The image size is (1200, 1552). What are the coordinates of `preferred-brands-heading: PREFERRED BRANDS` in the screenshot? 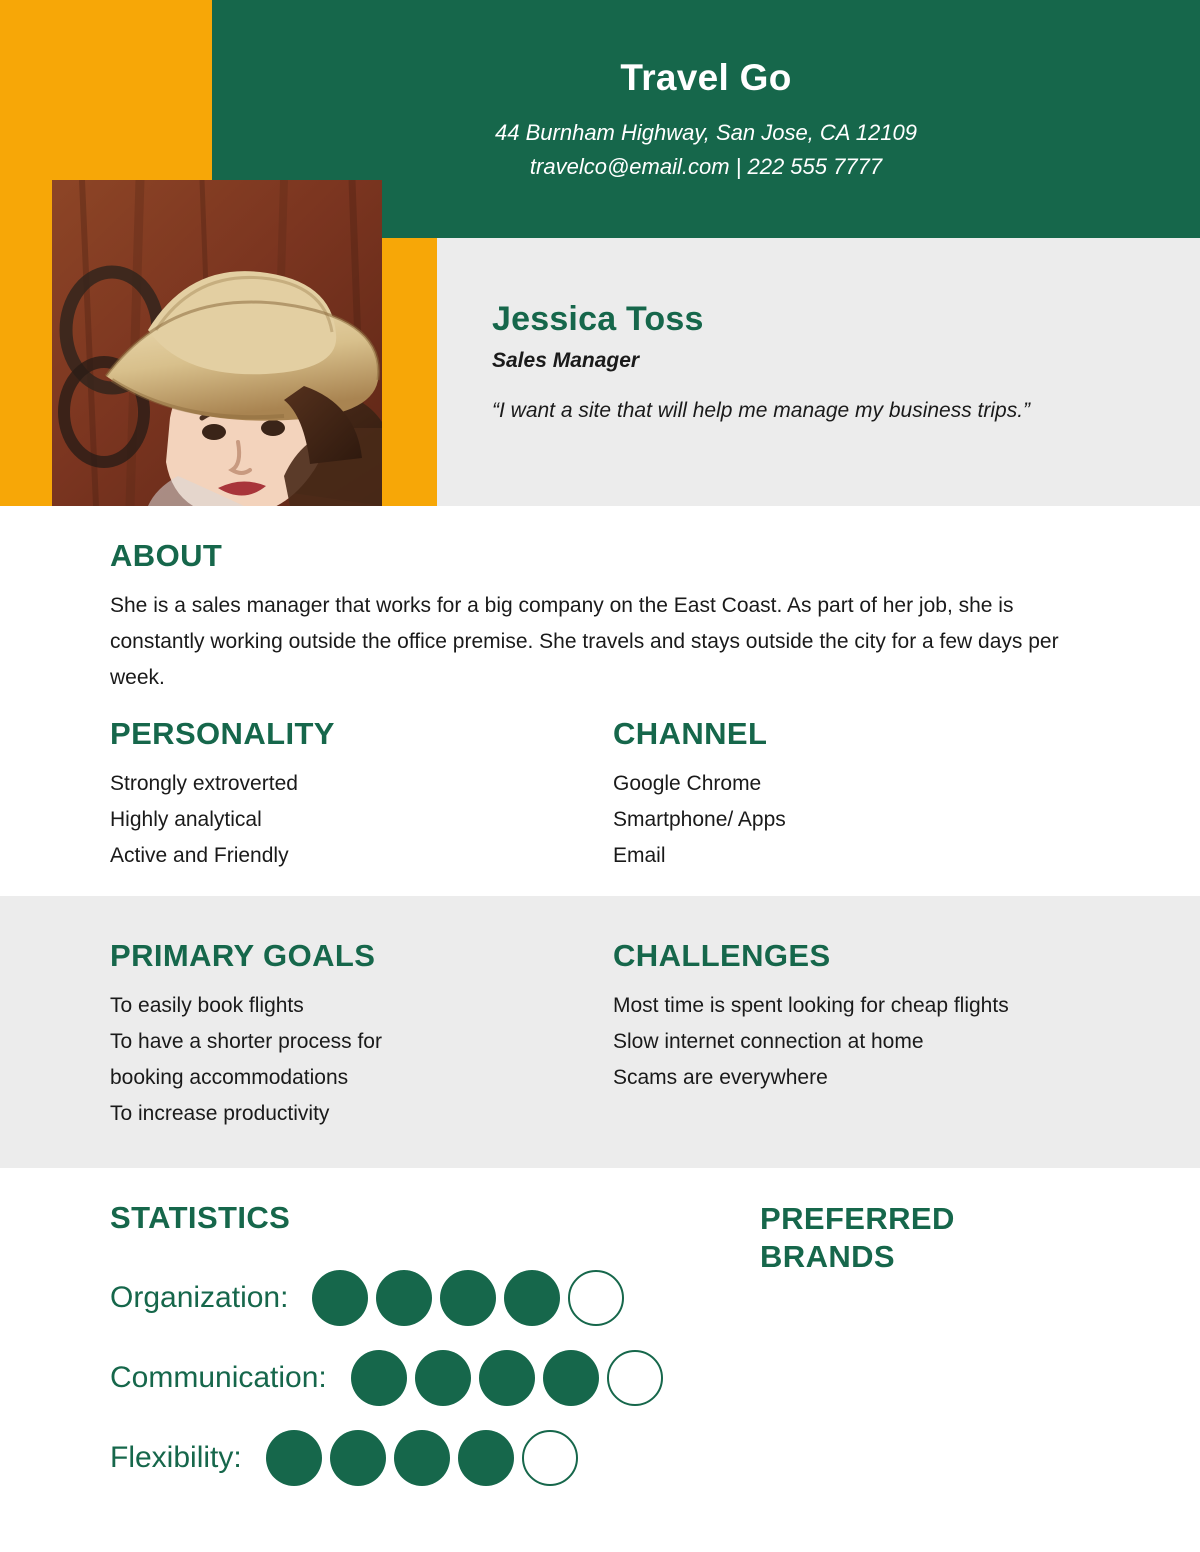 It's located at (857, 1237).